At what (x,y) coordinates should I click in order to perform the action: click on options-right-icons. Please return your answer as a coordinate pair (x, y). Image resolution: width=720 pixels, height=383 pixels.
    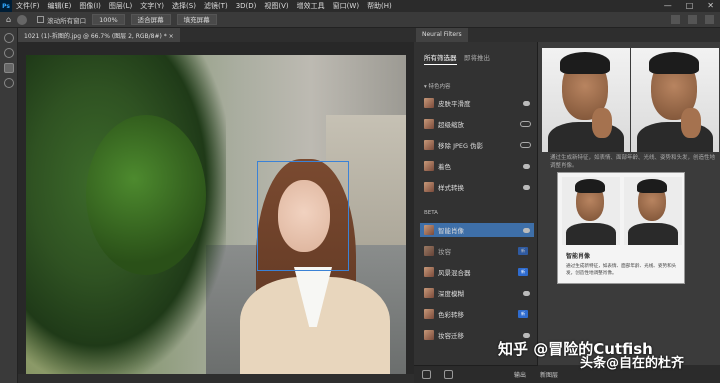
    Looking at the image, I should click on (692, 19).